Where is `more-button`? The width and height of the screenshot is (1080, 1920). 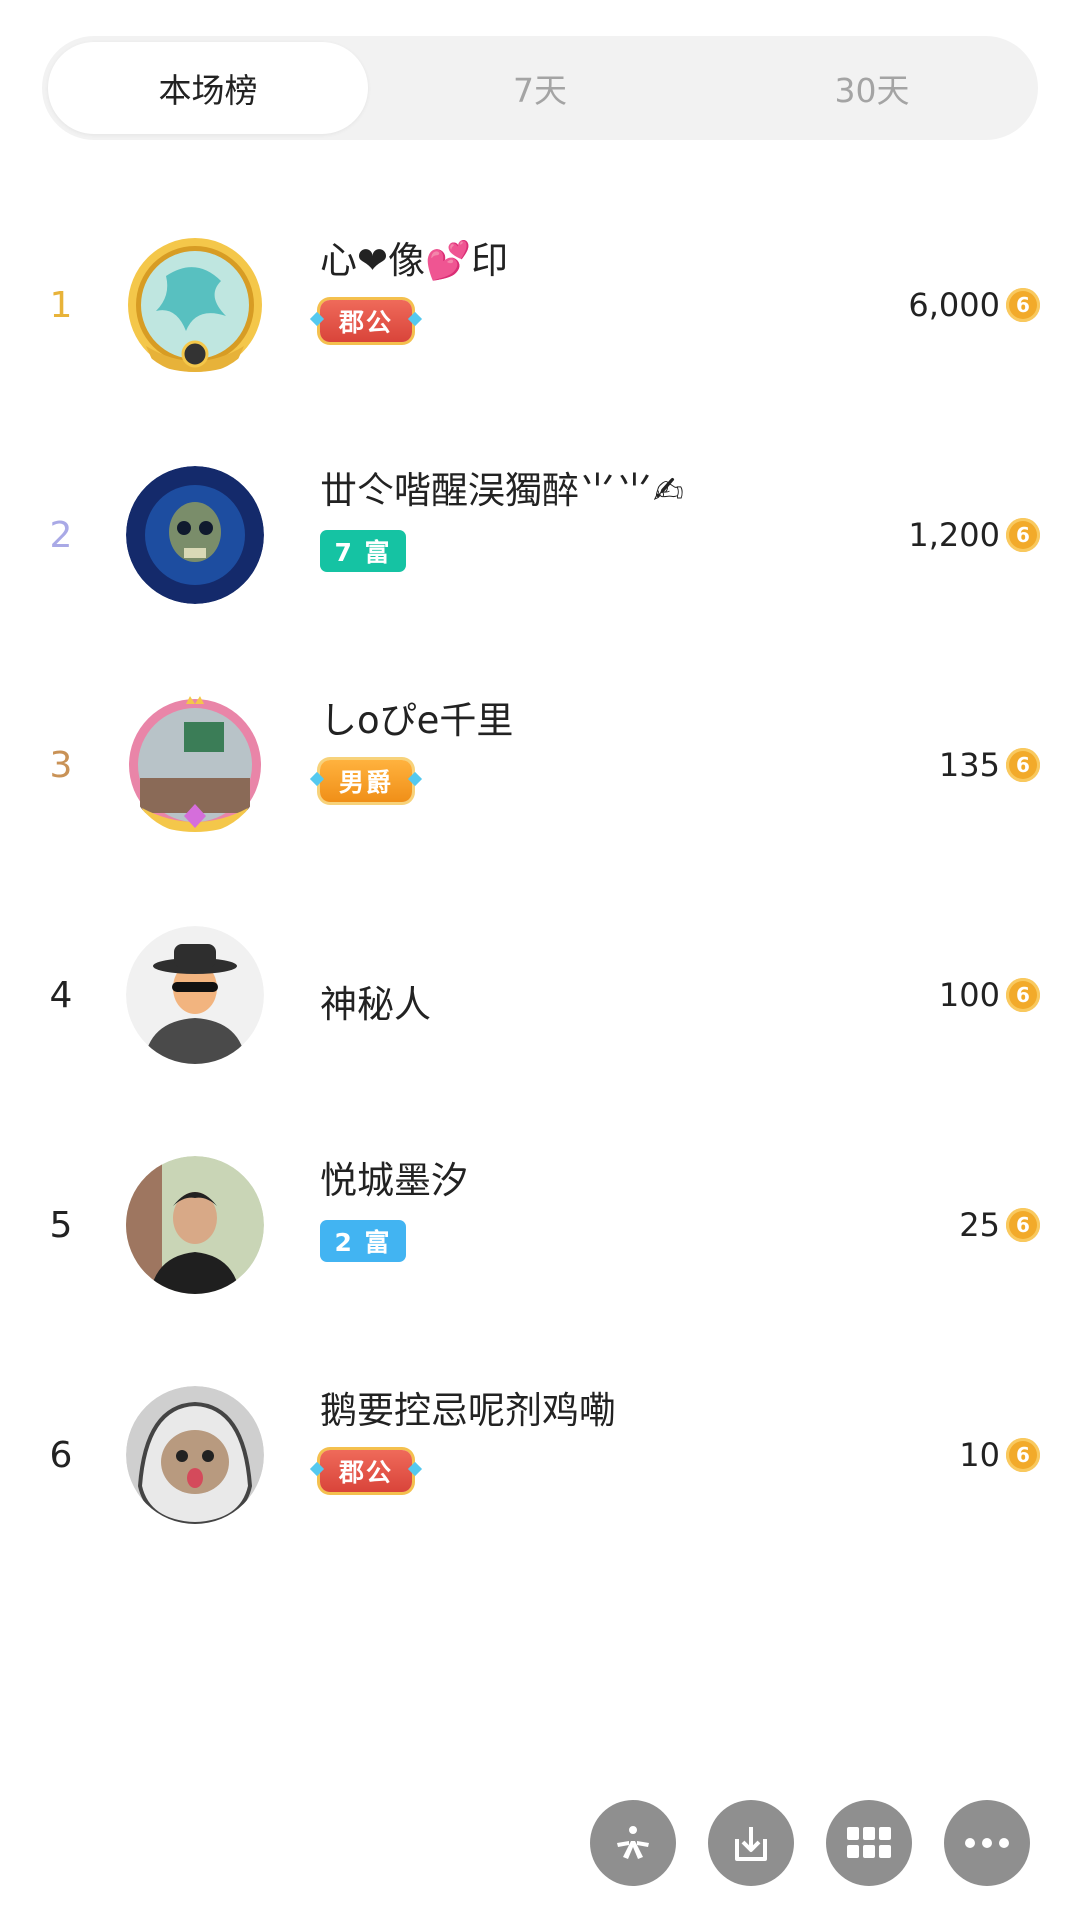
more-button is located at coordinates (987, 1843).